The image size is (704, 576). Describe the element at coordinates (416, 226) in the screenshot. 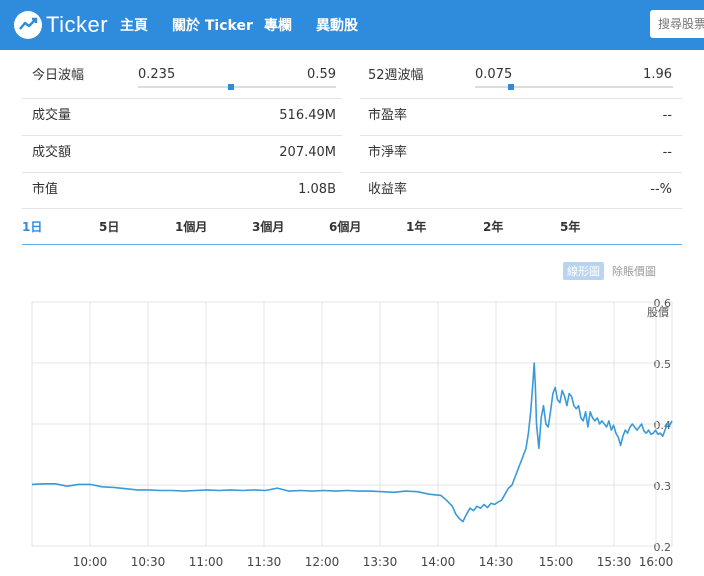

I see `tab-1y: 1年` at that location.